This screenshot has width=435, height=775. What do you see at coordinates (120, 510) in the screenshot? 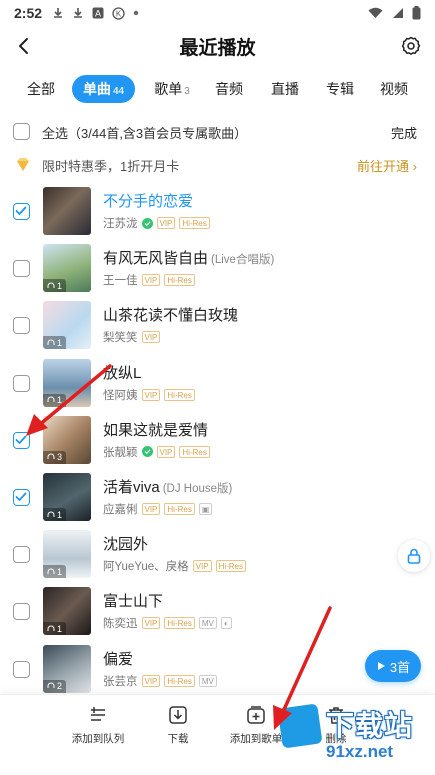
I see `song-artist: 应嘉俐` at bounding box center [120, 510].